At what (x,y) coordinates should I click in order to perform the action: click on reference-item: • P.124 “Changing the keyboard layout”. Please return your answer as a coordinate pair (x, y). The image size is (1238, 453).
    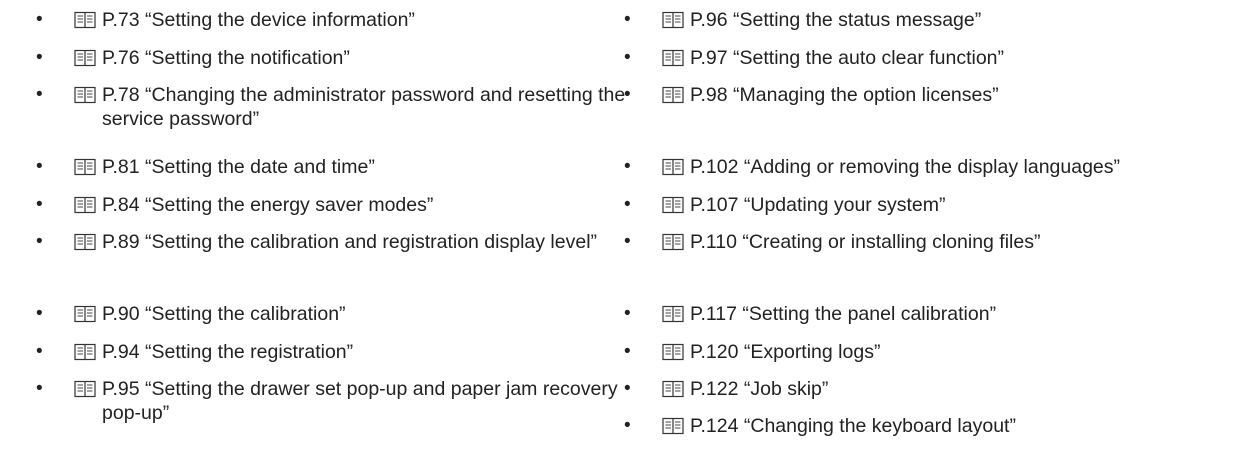
    Looking at the image, I should click on (931, 426).